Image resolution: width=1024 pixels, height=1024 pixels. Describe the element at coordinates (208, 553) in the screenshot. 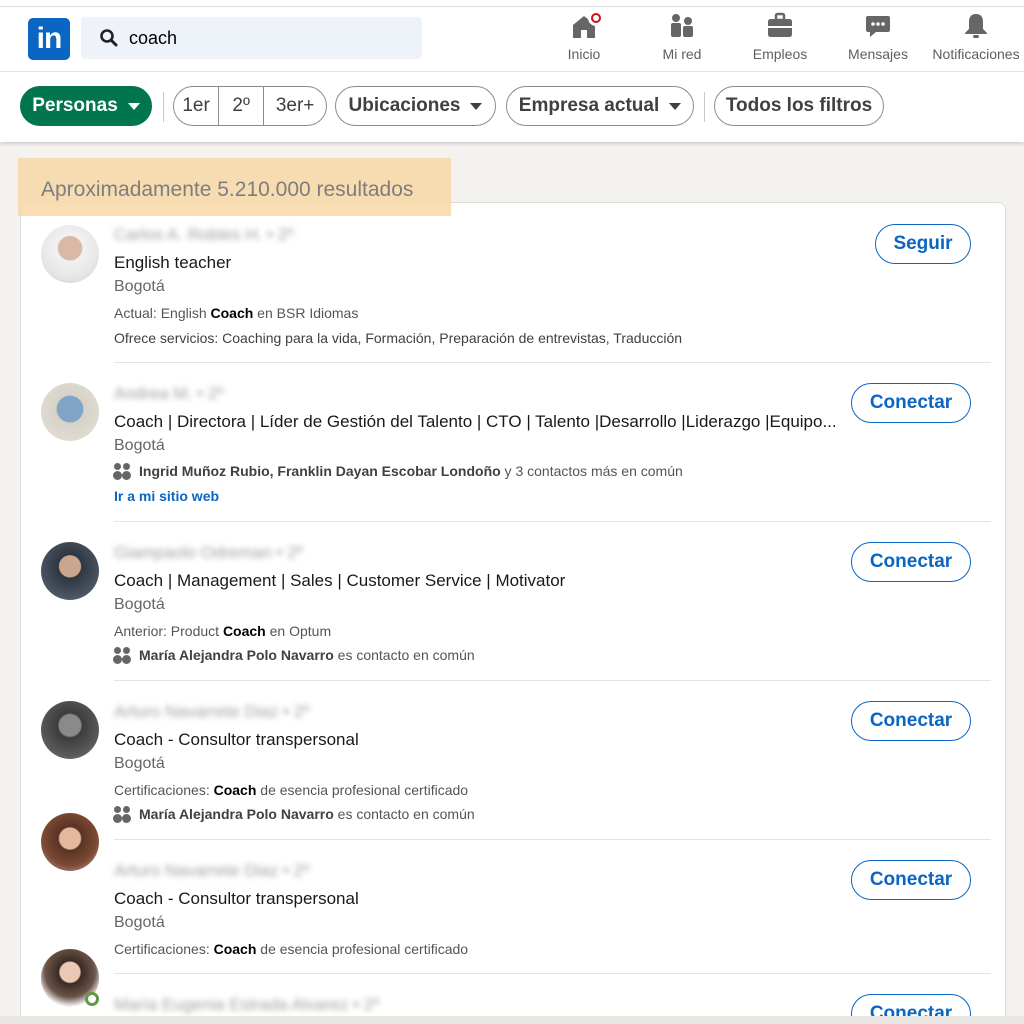

I see `person-name: Giampaolo Odreman • 2º` at that location.